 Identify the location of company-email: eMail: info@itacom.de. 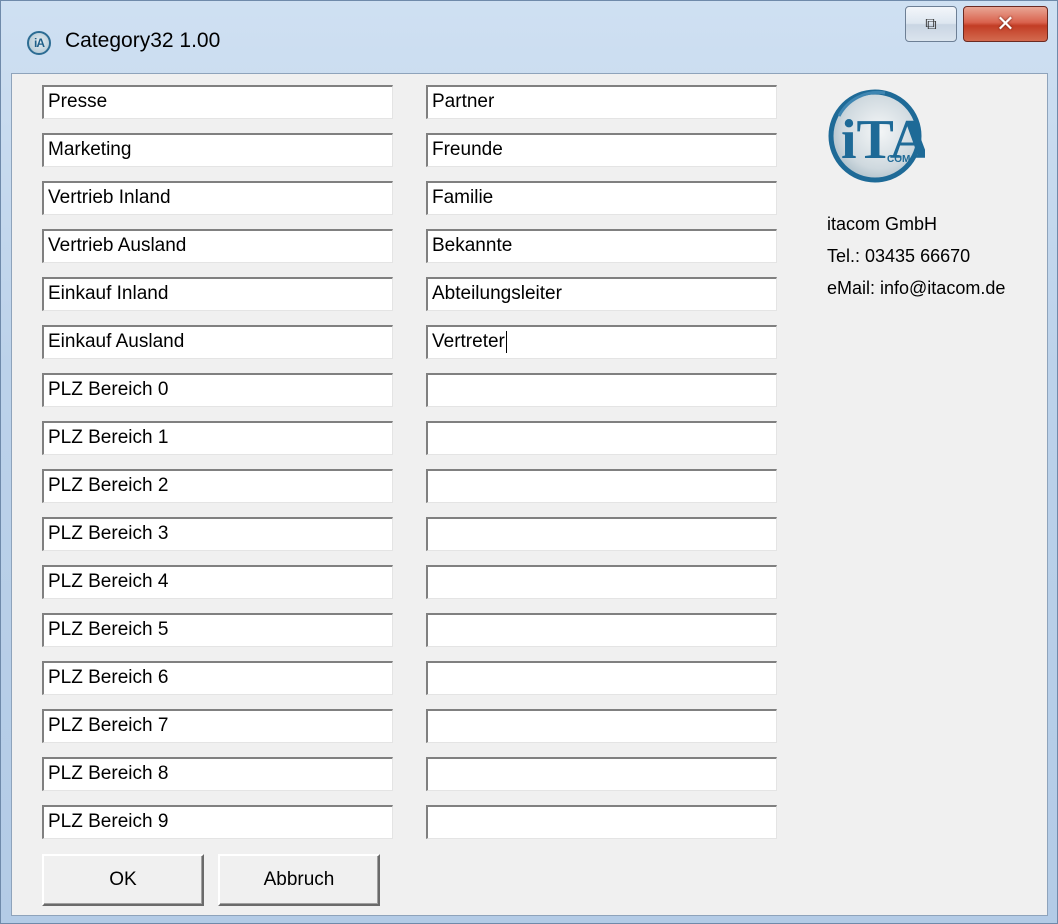
(916, 288).